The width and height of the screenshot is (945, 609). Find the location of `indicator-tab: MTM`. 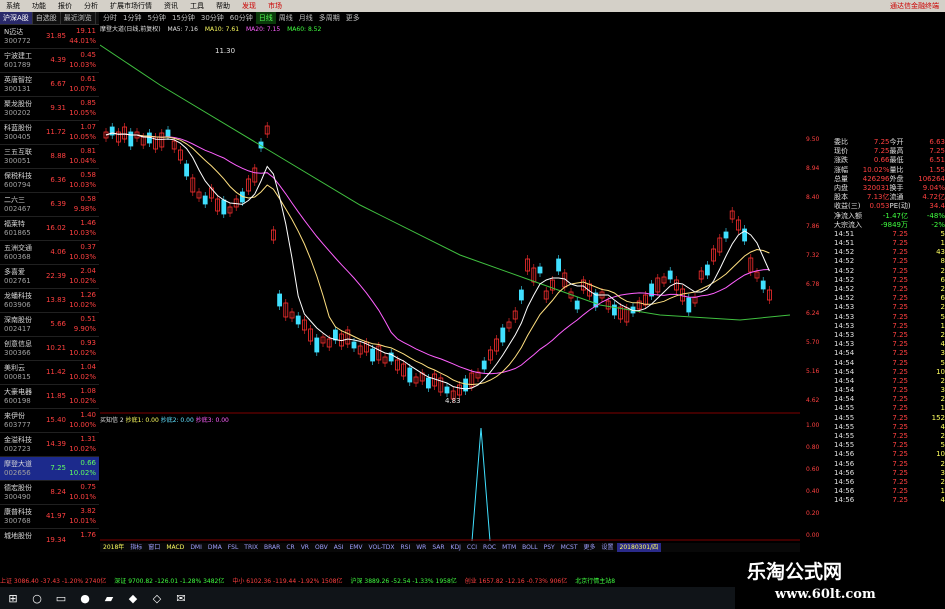

indicator-tab: MTM is located at coordinates (509, 547).